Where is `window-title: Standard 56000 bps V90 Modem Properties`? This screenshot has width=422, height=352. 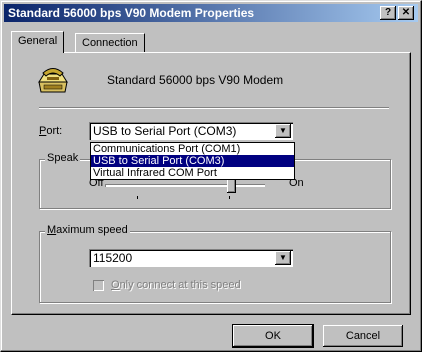
window-title: Standard 56000 bps V90 Modem Properties is located at coordinates (131, 13).